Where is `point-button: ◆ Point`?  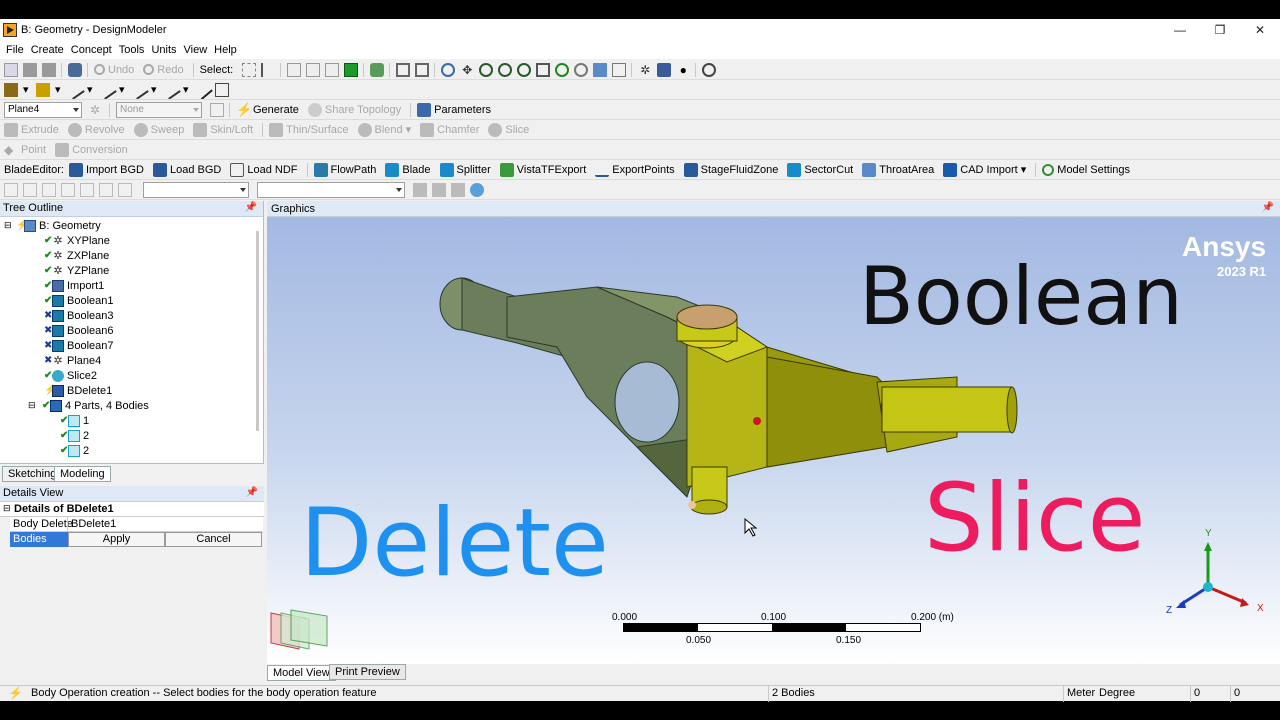
point-button: ◆ Point is located at coordinates (25, 150).